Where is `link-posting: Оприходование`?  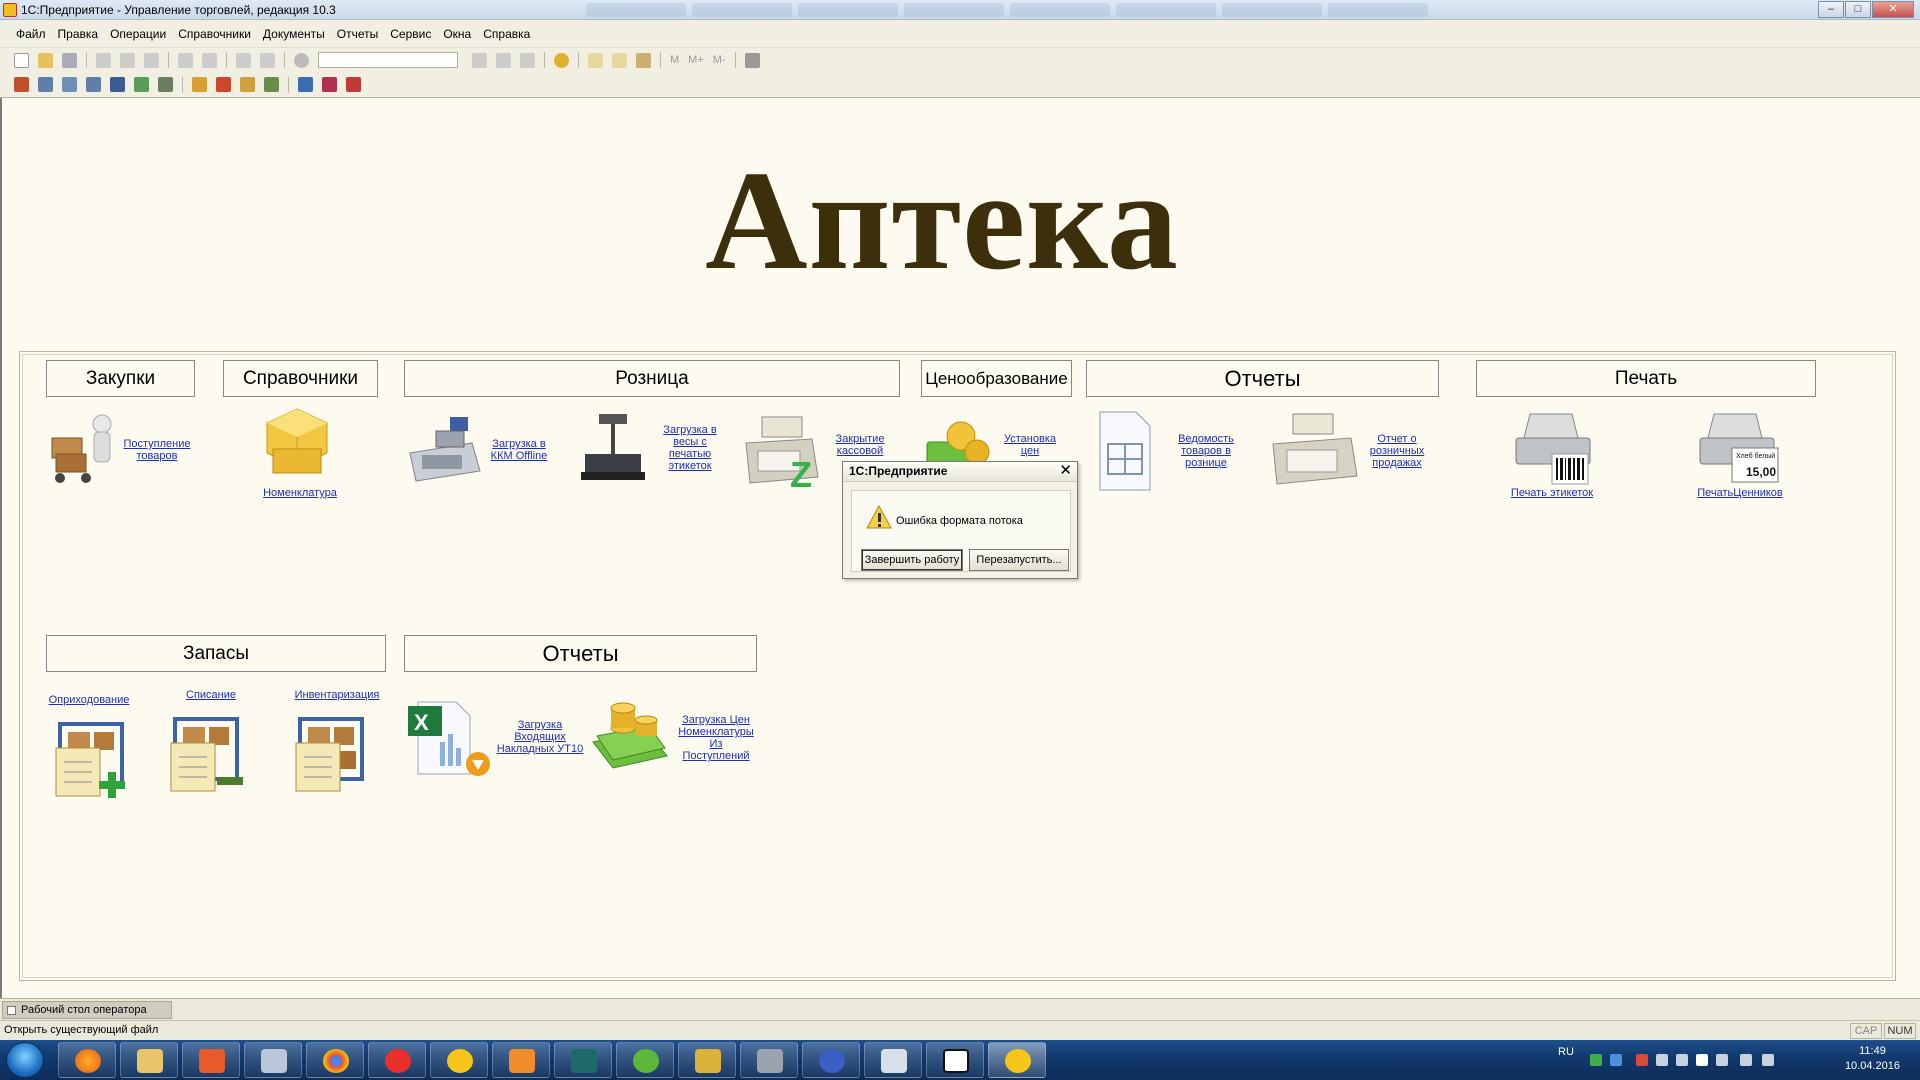 link-posting: Оприходование is located at coordinates (89, 700).